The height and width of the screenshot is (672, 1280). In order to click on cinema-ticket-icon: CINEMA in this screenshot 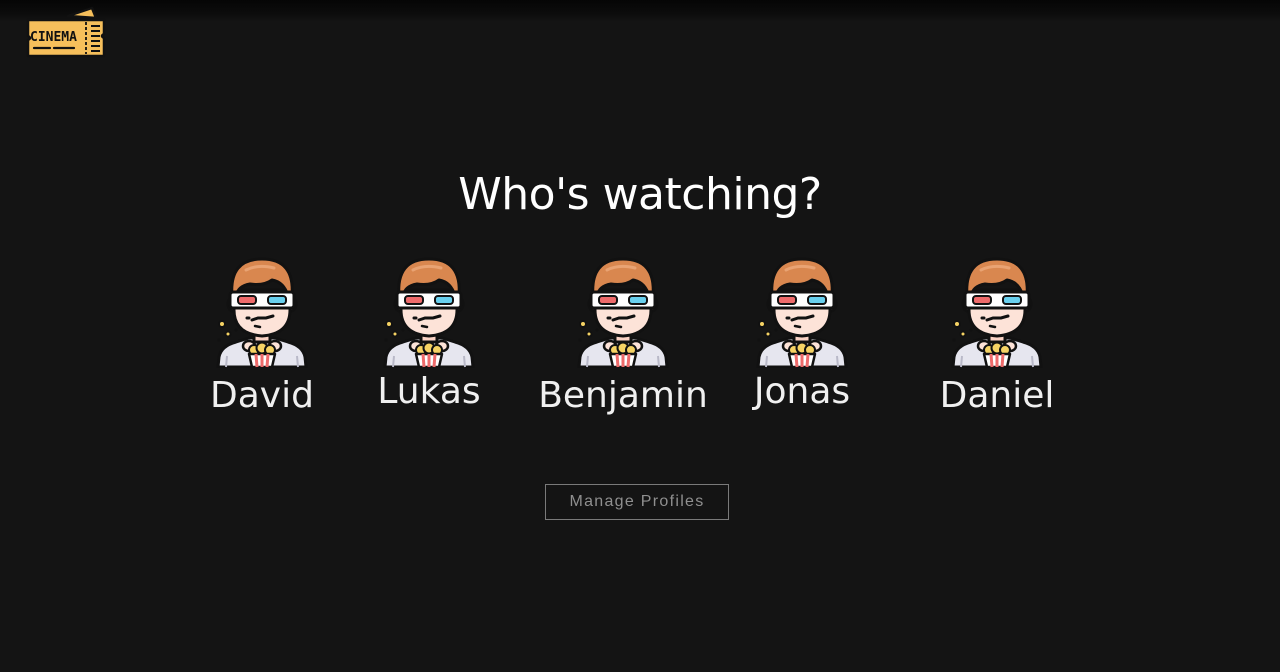, I will do `click(66, 32)`.